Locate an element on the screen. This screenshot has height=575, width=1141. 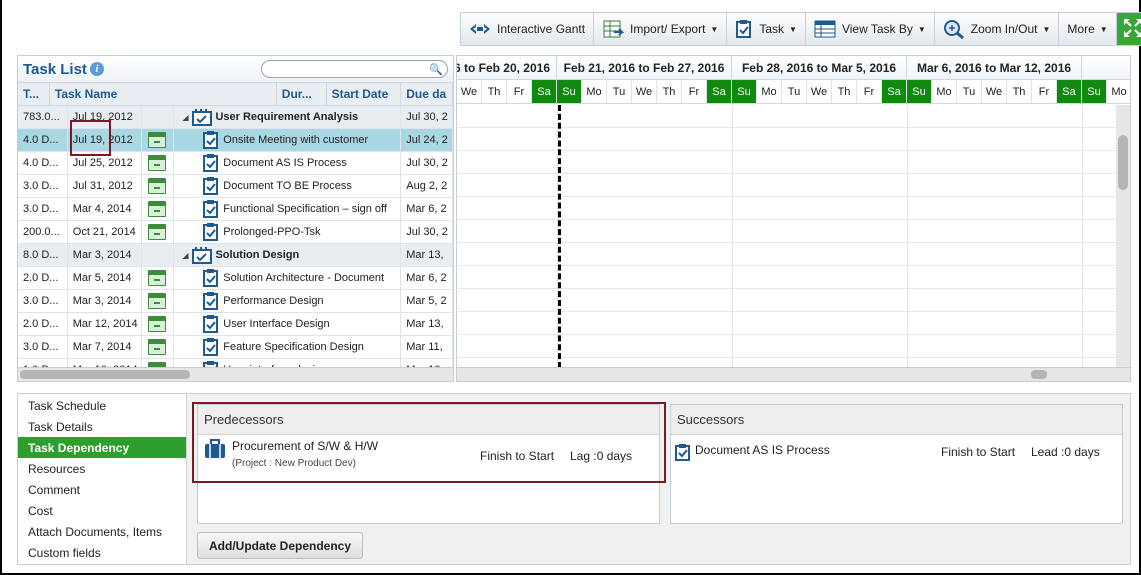
zoom-label: Zoom In/Out is located at coordinates (1004, 29).